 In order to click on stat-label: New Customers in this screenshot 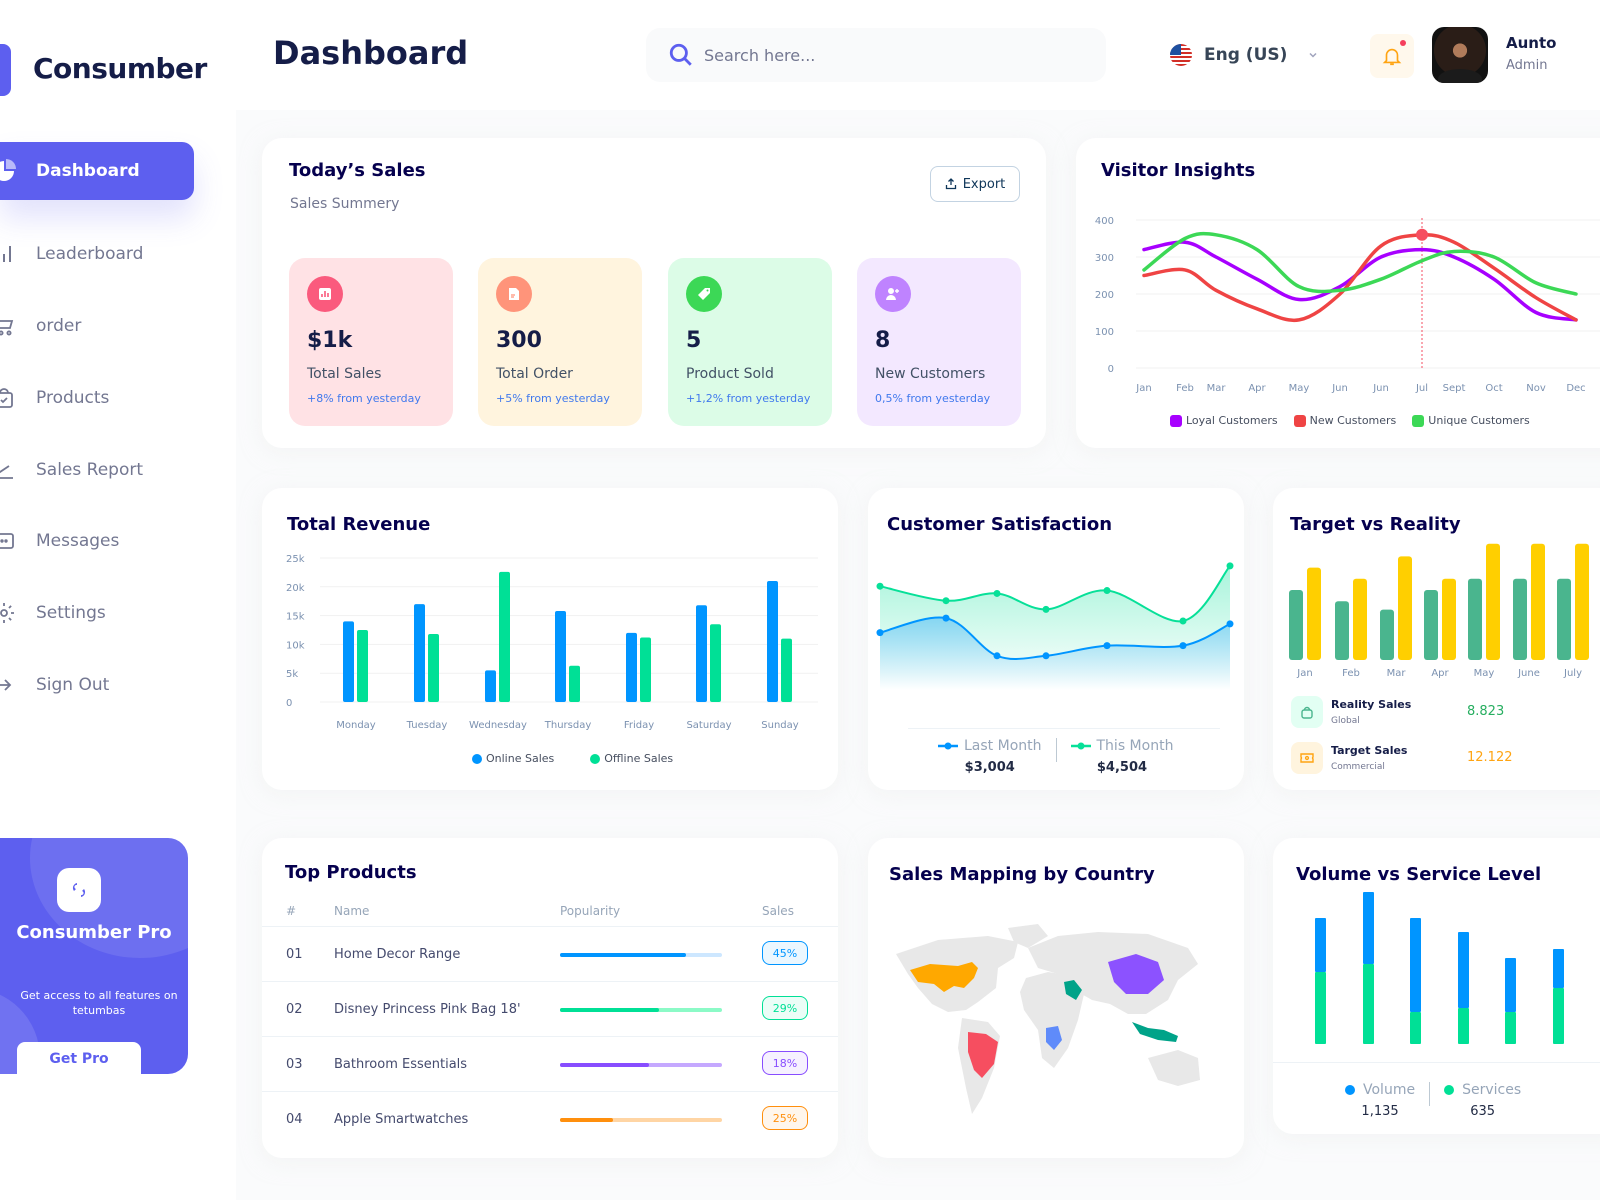, I will do `click(930, 374)`.